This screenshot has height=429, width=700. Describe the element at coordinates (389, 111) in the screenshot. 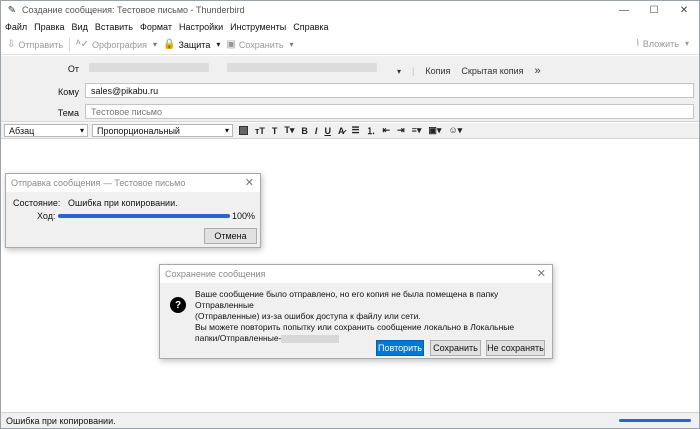

I see `subject-field: Тестовое письмо` at that location.